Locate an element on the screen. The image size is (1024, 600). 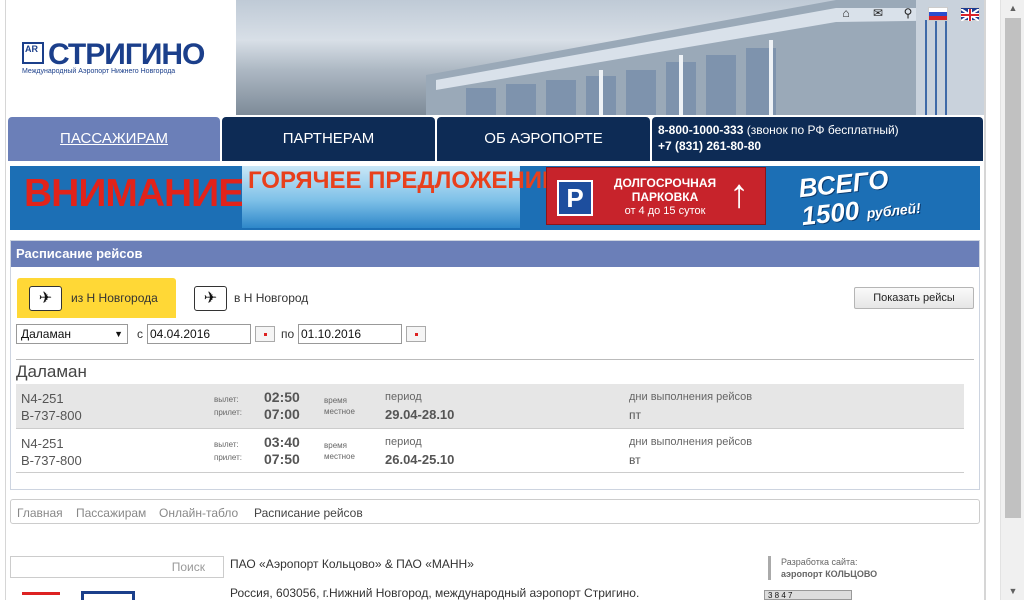
tab-departures: ✈ из Н Новгорода is located at coordinates (96, 298).